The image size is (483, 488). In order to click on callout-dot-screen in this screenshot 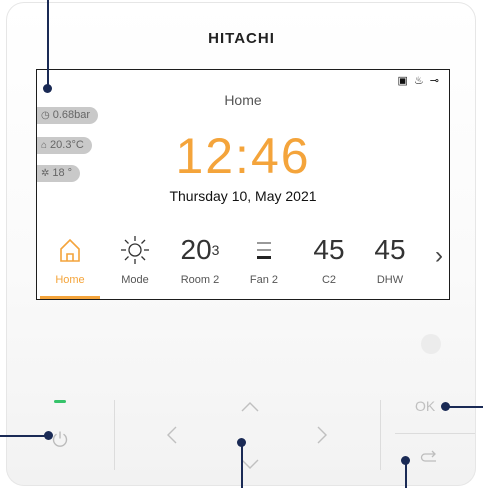, I will do `click(47, 88)`.